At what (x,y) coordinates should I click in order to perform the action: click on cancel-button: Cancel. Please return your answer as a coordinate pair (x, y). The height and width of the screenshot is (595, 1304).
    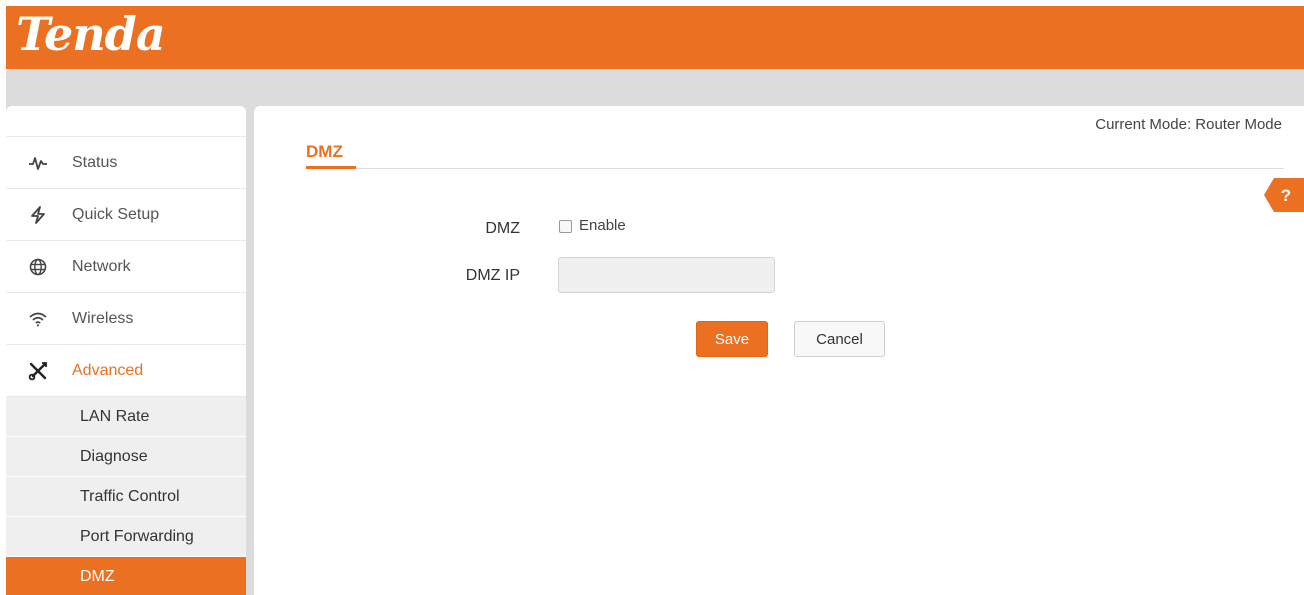
    Looking at the image, I should click on (839, 339).